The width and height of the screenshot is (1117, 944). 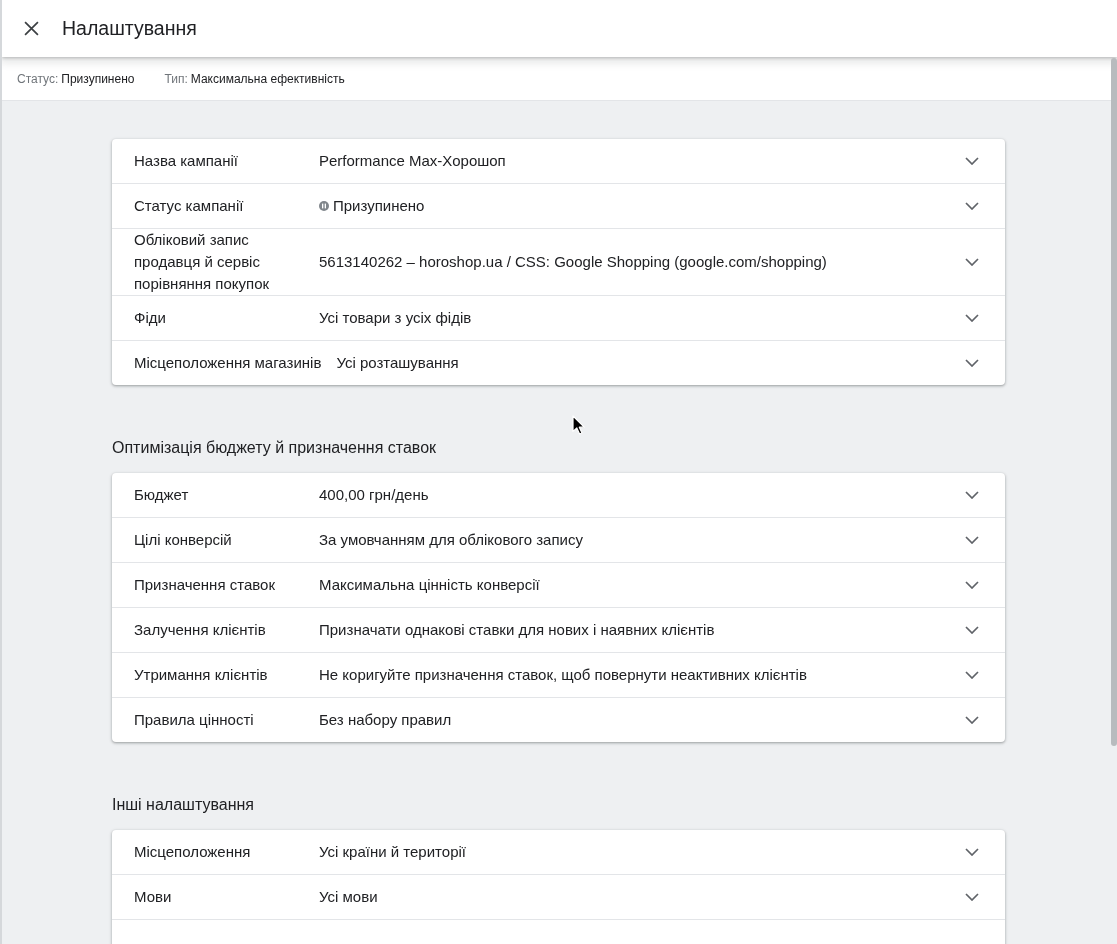 I want to click on close-icon, so click(x=31, y=28).